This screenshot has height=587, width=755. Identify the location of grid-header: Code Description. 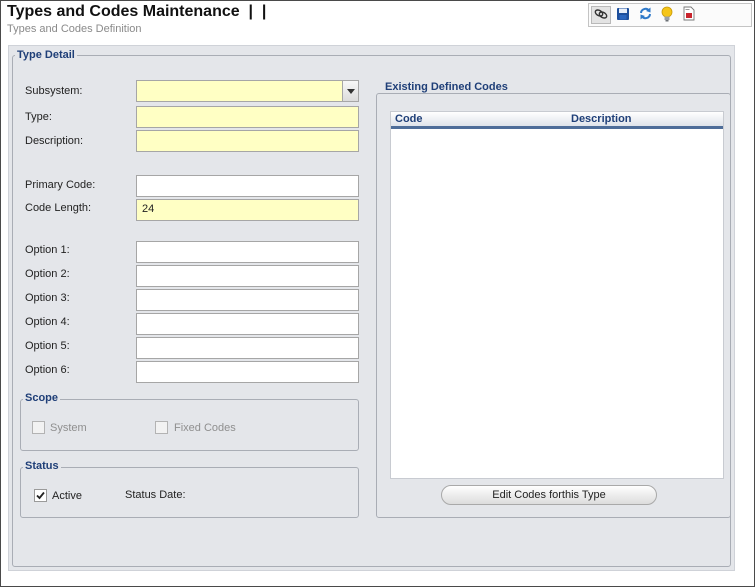
(557, 120).